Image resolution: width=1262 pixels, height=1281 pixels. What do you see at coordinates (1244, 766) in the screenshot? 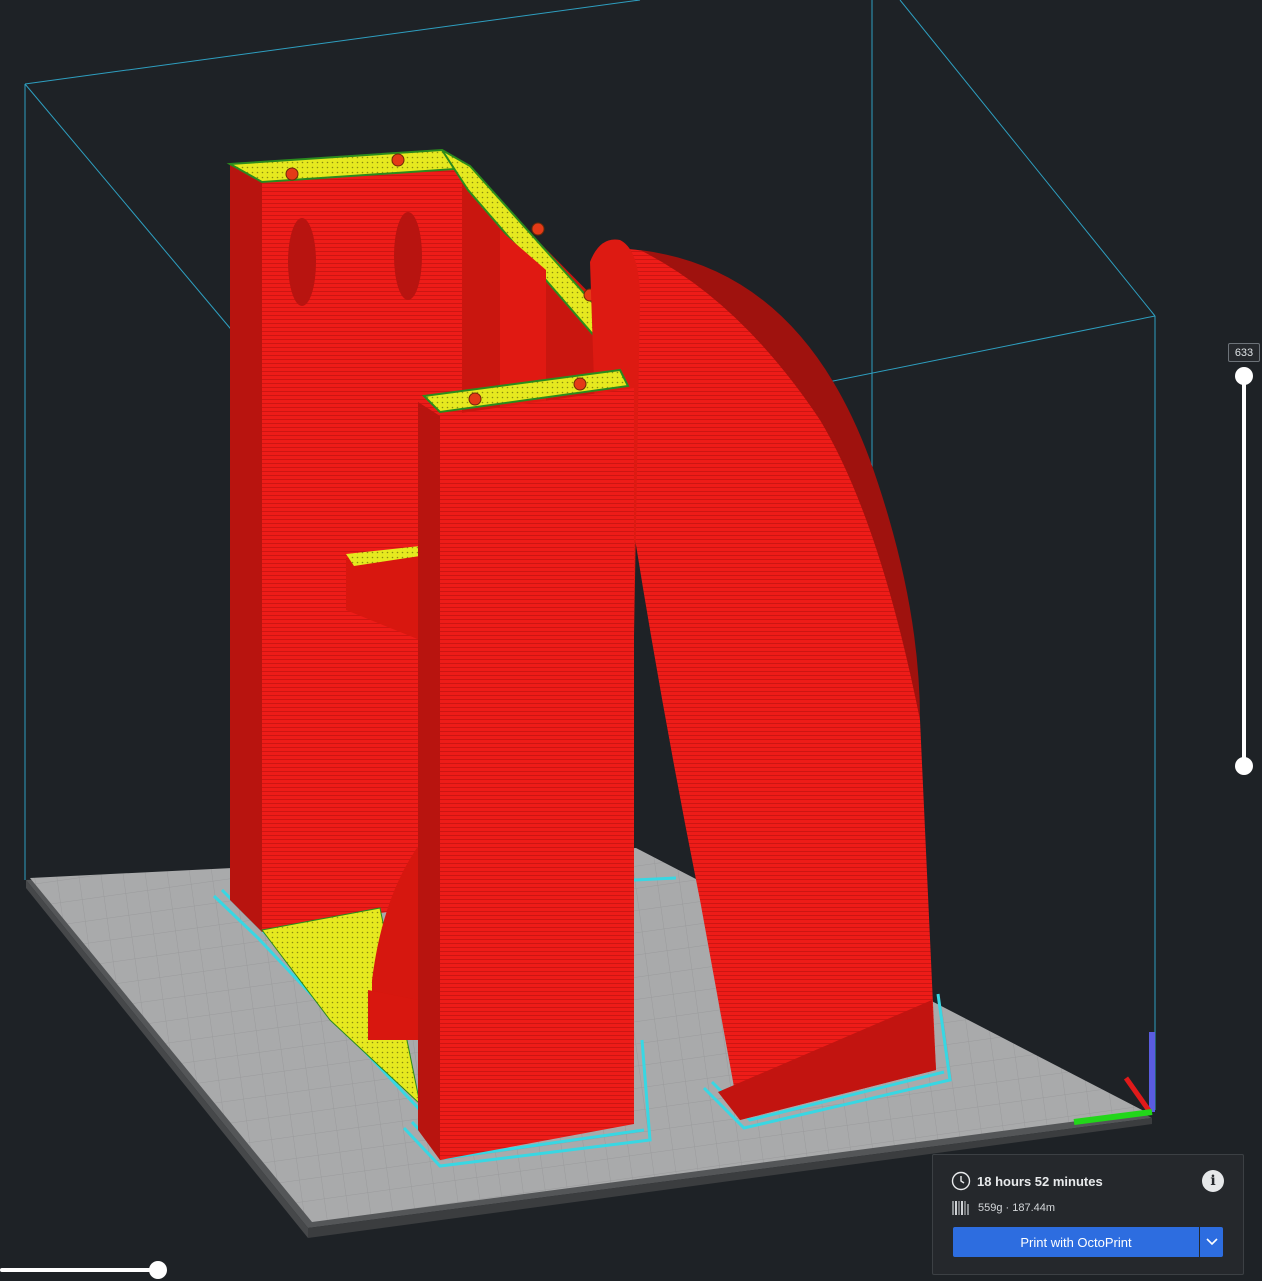
I see `layer-slider-lower-handle` at bounding box center [1244, 766].